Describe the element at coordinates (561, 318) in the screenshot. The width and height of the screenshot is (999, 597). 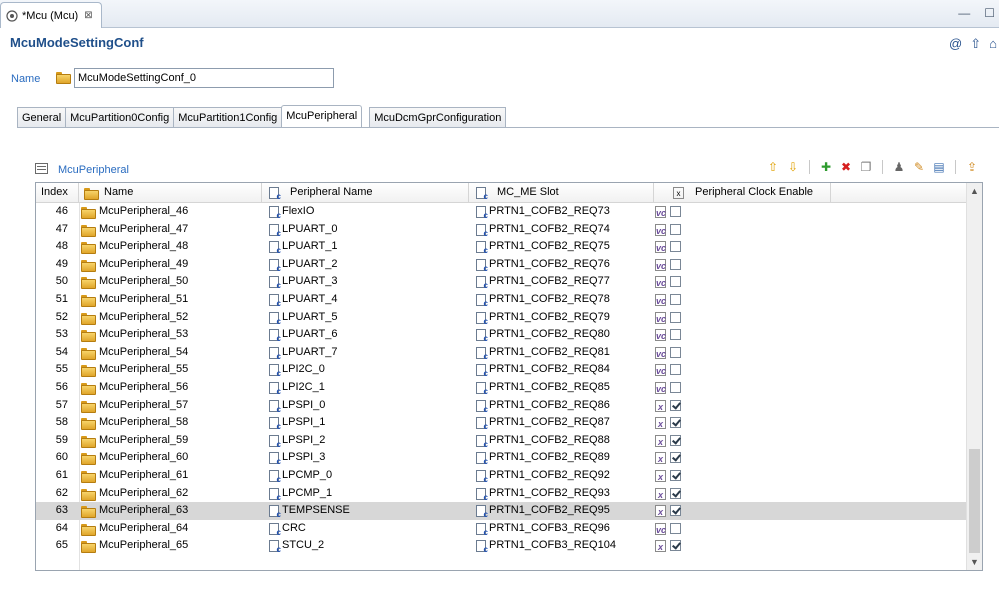
I see `cell-mc-me-slot: PRTN1_COFB2_REQ79` at that location.